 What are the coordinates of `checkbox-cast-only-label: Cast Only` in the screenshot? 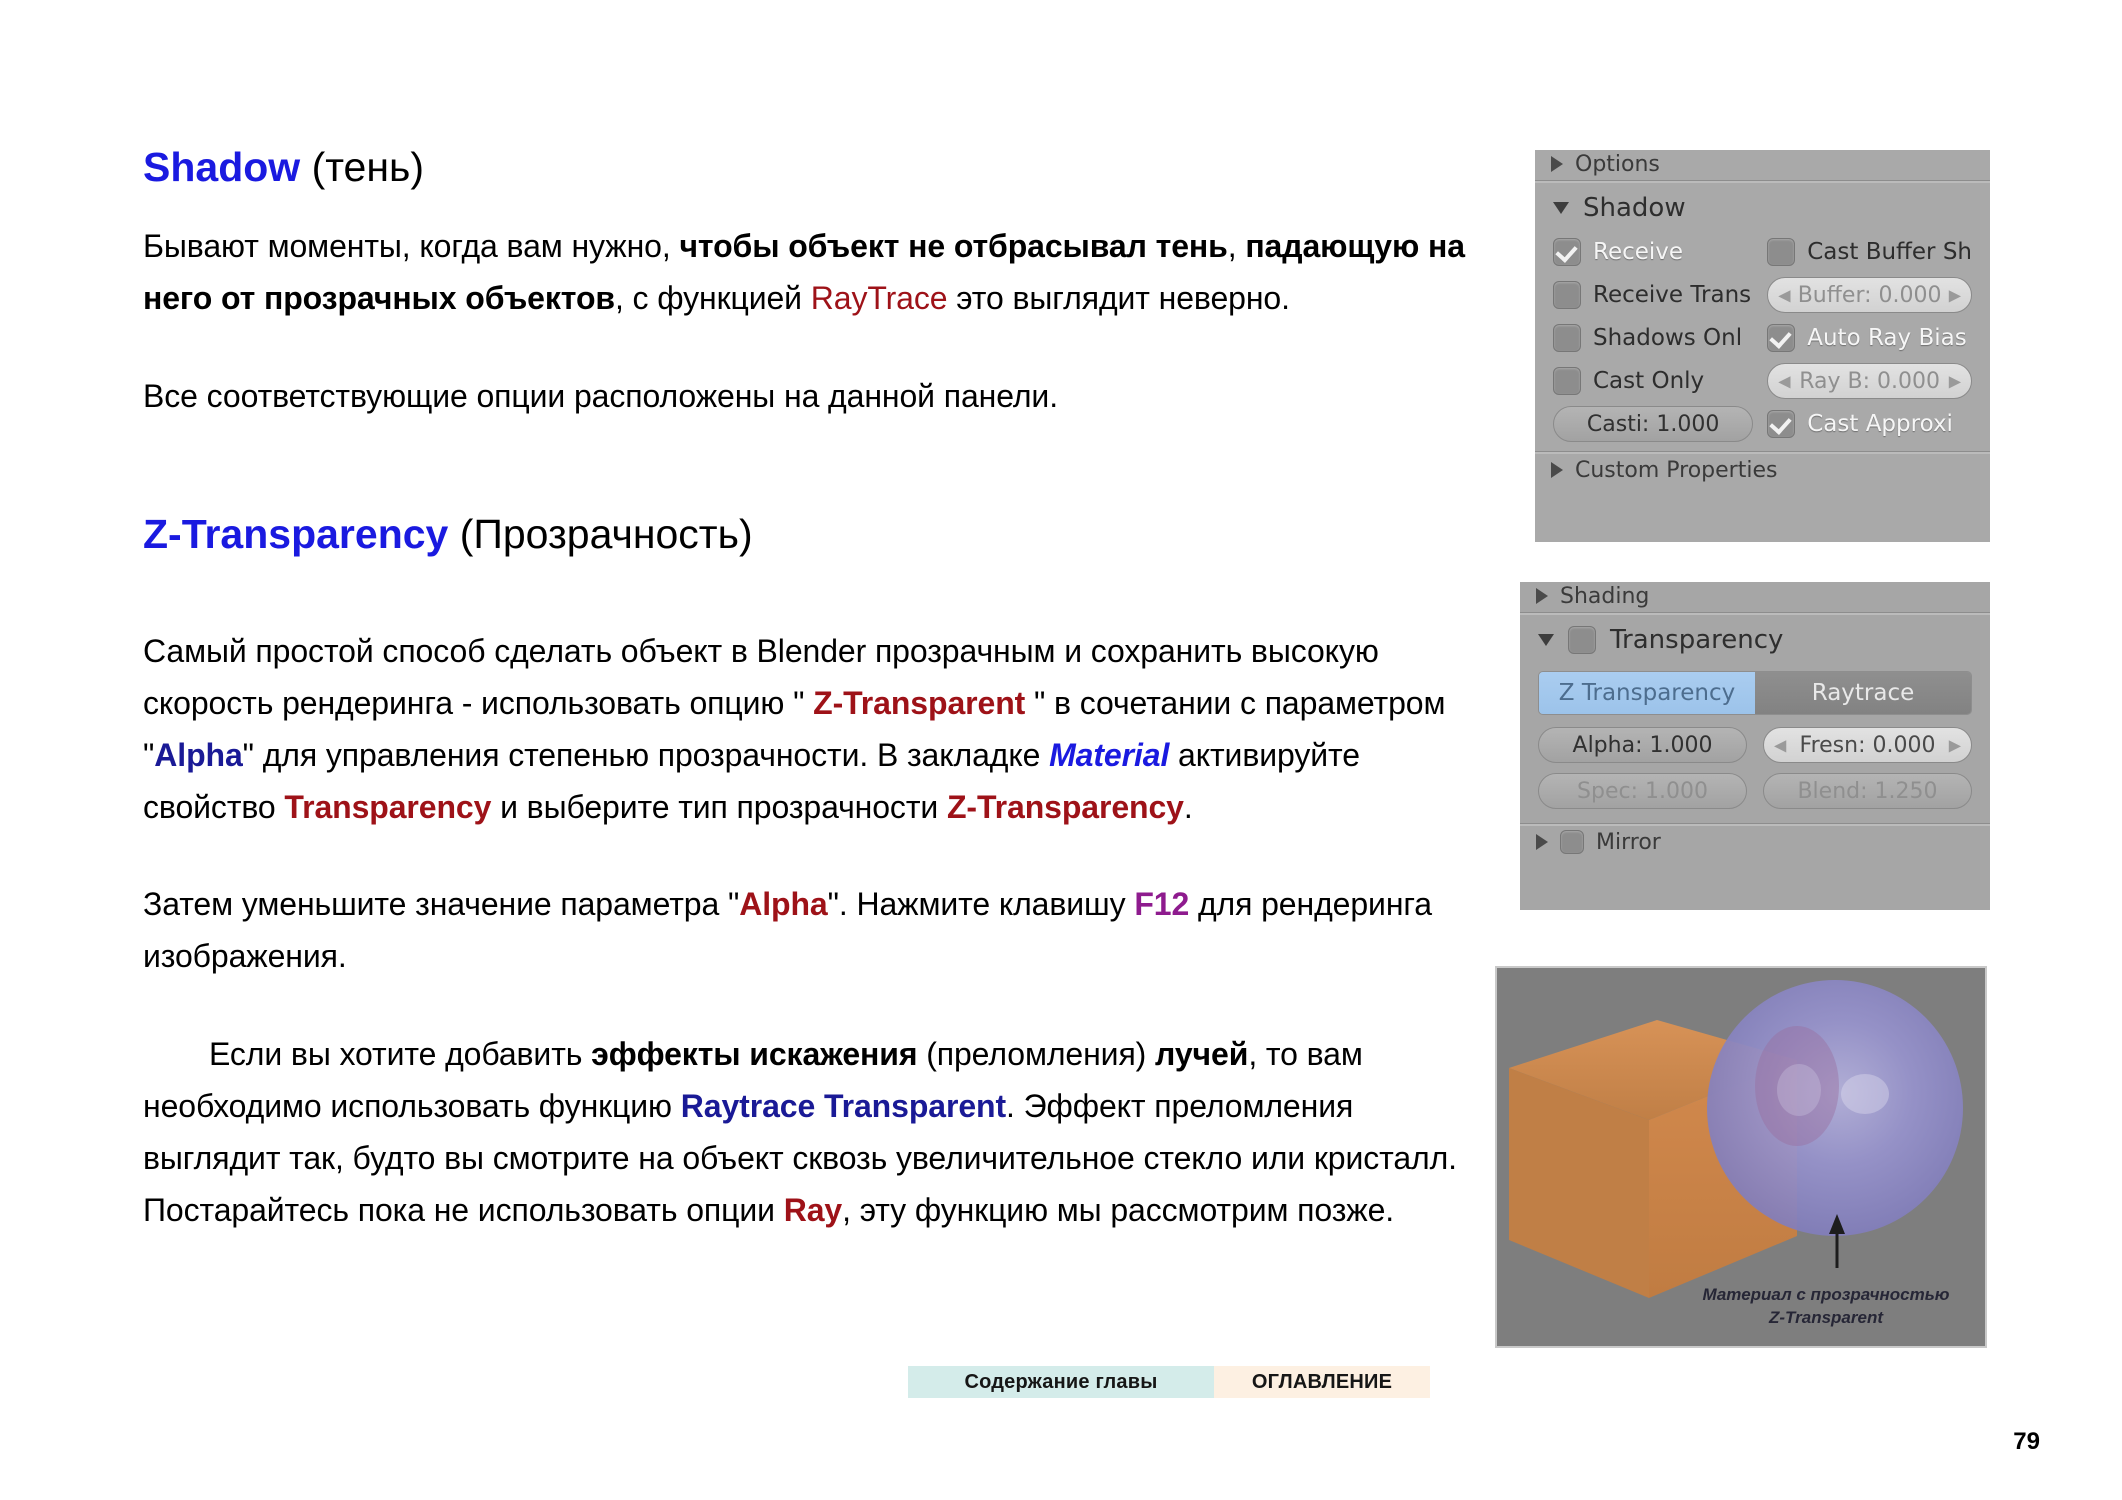 It's located at (1649, 381).